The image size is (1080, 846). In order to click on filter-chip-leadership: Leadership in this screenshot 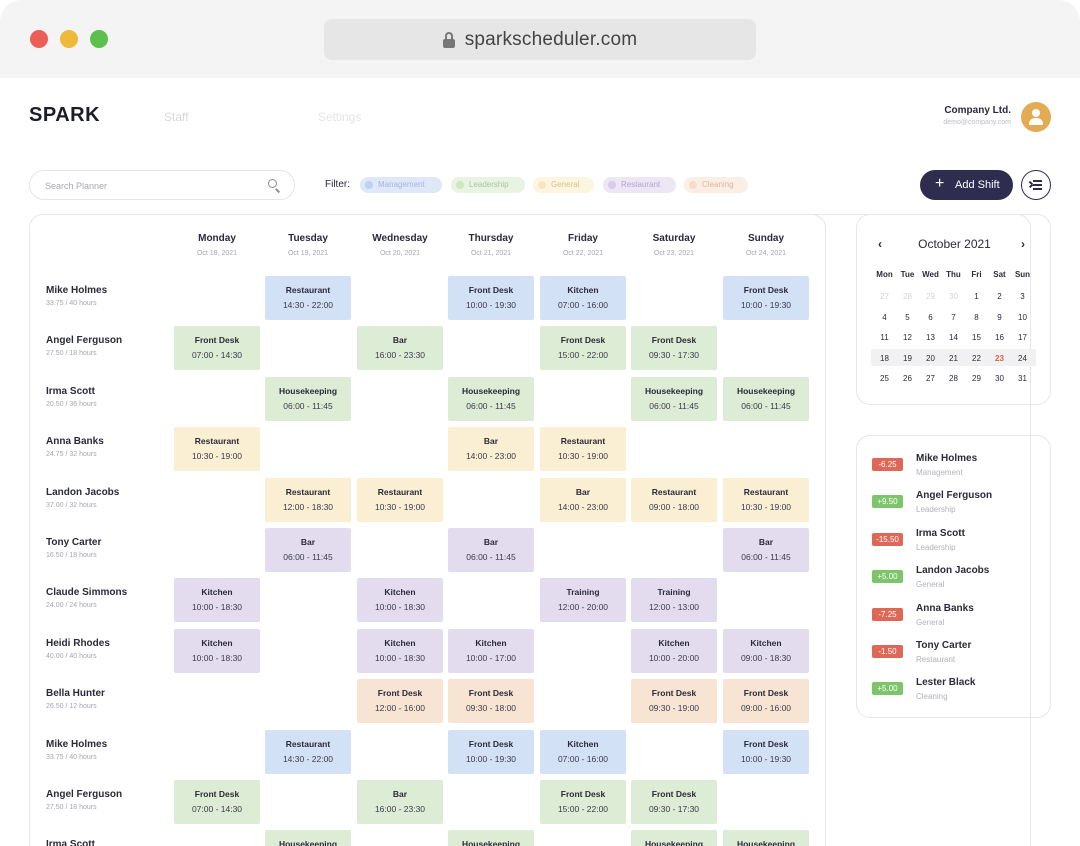, I will do `click(488, 185)`.